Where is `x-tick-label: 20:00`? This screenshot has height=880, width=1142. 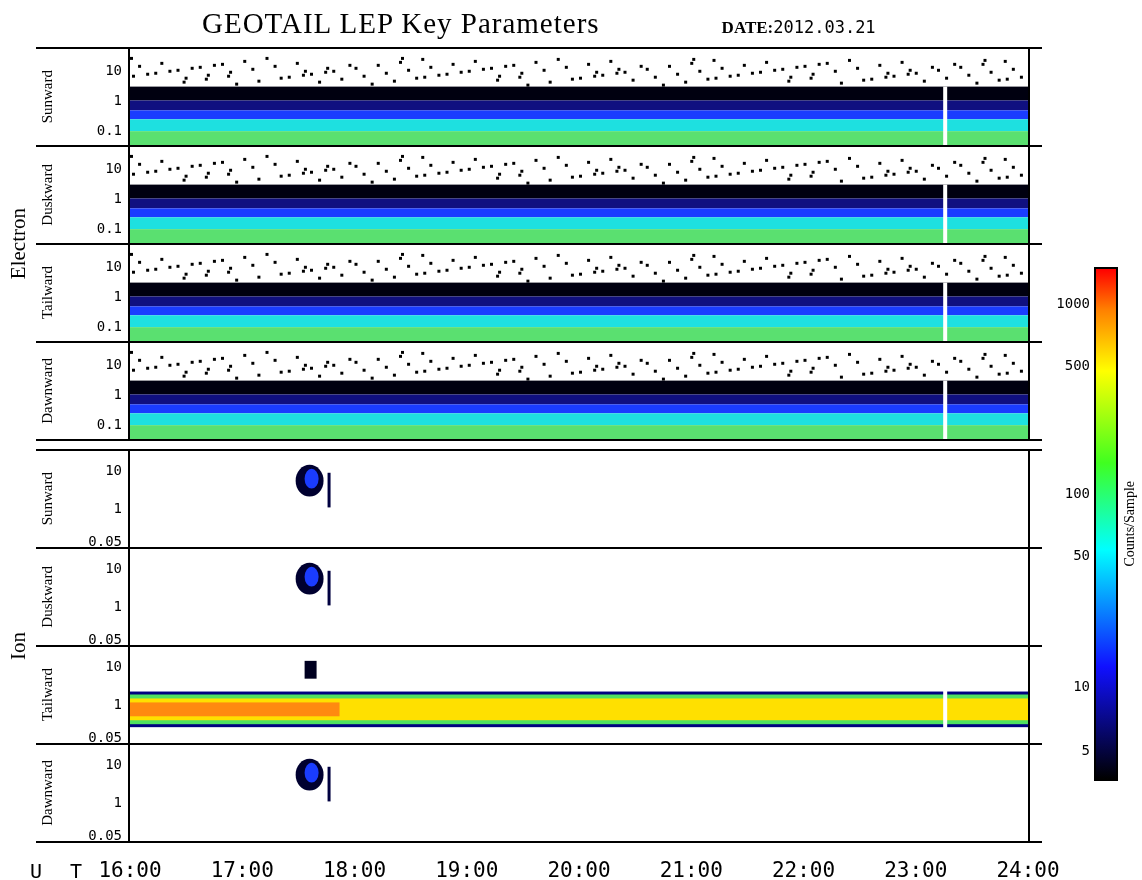 x-tick-label: 20:00 is located at coordinates (579, 869).